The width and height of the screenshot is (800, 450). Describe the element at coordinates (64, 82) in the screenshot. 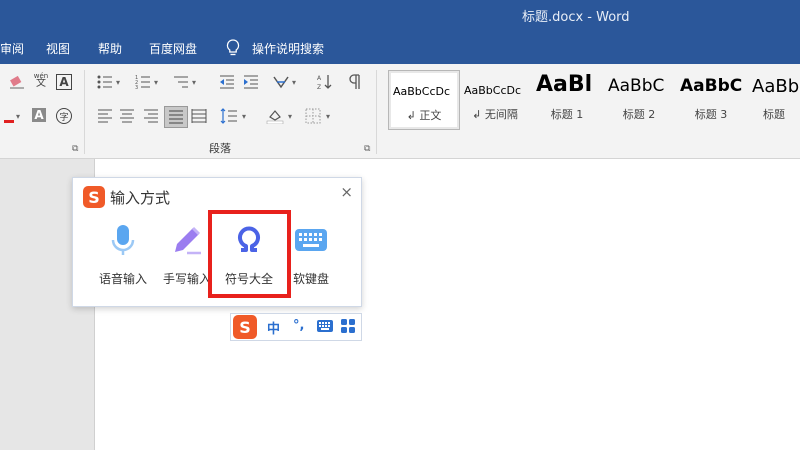

I see `char-border-icon: A` at that location.